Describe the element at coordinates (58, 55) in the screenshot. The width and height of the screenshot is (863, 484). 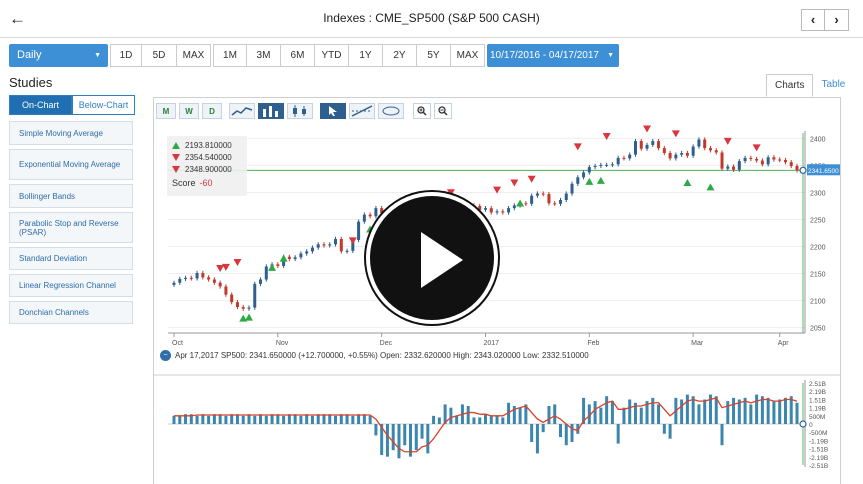
I see `period-dropdown: Daily ▼` at that location.